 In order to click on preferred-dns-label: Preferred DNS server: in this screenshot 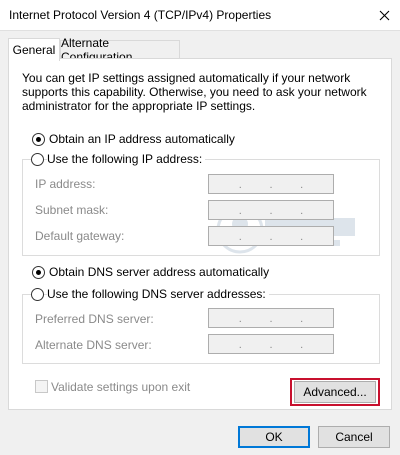, I will do `click(94, 319)`.